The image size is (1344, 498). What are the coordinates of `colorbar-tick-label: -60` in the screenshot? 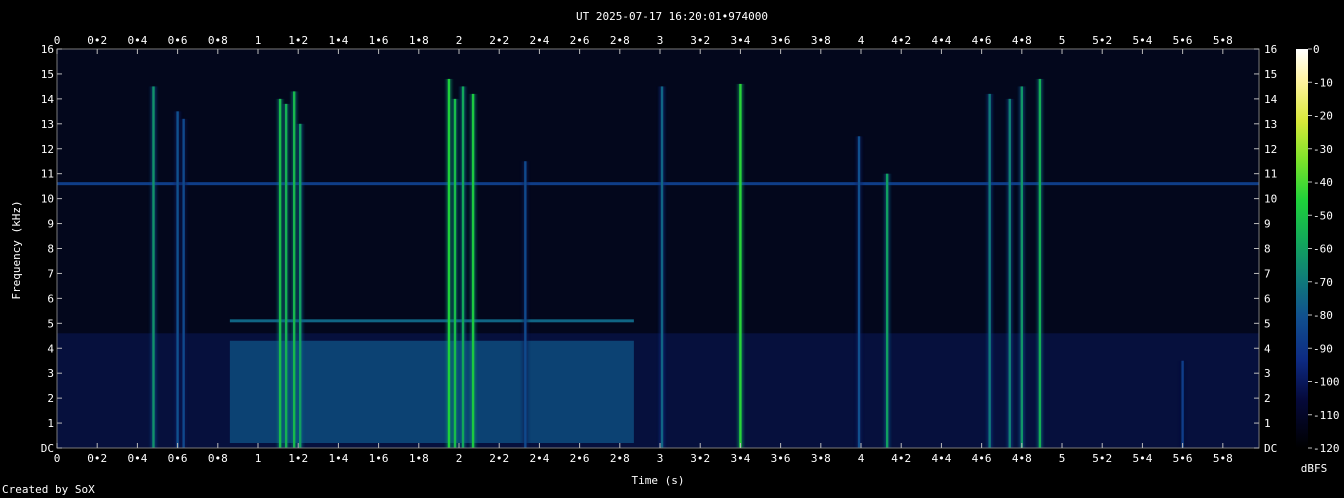 It's located at (1323, 249).